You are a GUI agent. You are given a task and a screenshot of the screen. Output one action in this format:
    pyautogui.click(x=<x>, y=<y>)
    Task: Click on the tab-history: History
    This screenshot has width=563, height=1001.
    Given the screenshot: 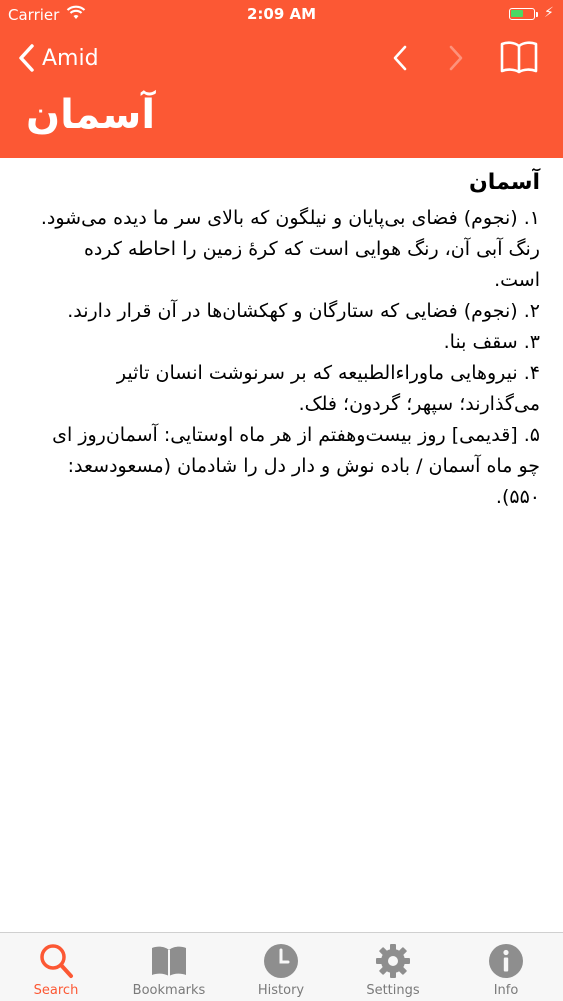 What is the action you would take?
    pyautogui.click(x=281, y=967)
    